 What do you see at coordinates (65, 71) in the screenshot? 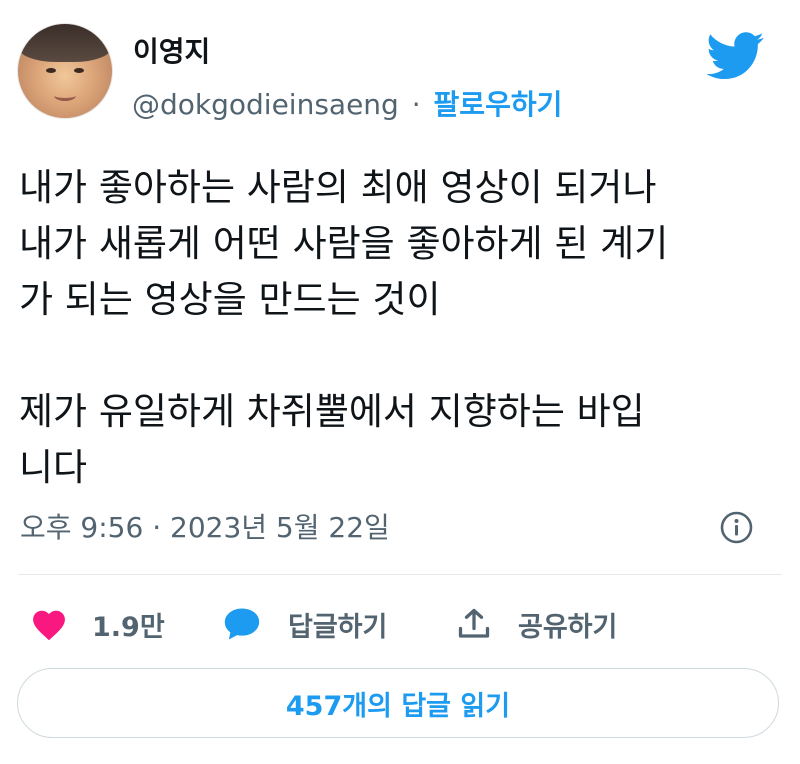
I see `avatar` at bounding box center [65, 71].